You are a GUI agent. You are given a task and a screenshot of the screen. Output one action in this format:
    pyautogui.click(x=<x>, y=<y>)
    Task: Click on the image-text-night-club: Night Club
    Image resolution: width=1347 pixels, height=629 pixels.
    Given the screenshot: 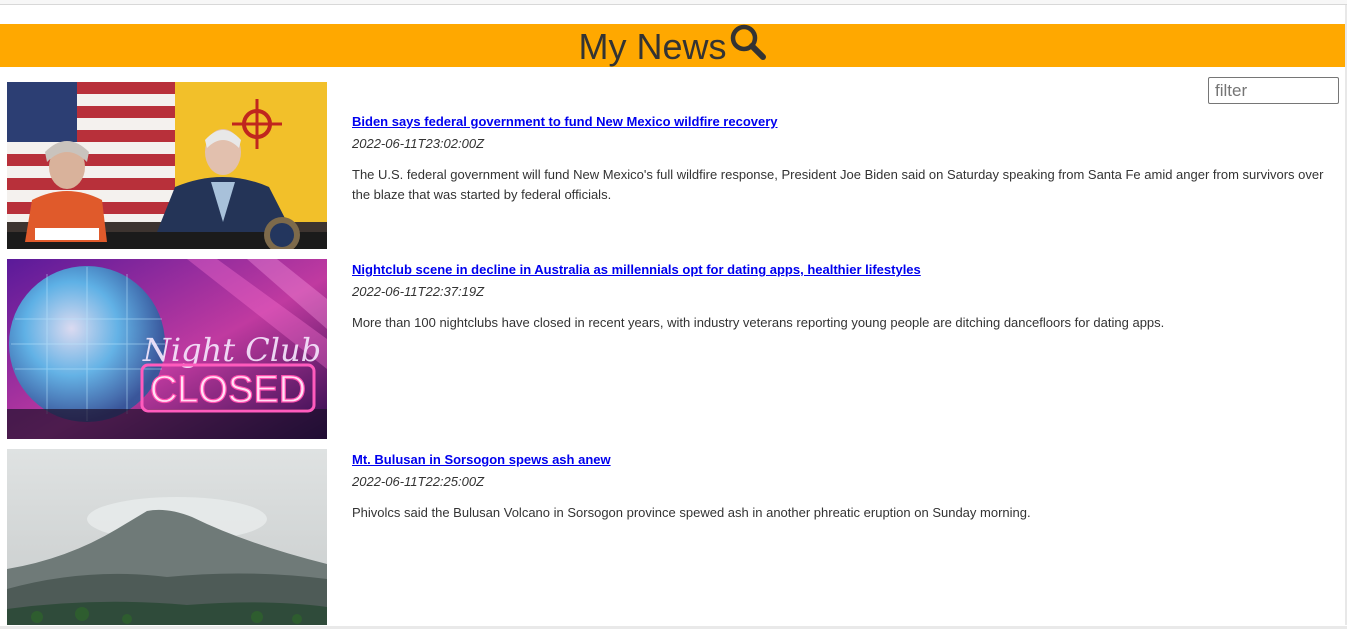 What is the action you would take?
    pyautogui.click(x=231, y=350)
    